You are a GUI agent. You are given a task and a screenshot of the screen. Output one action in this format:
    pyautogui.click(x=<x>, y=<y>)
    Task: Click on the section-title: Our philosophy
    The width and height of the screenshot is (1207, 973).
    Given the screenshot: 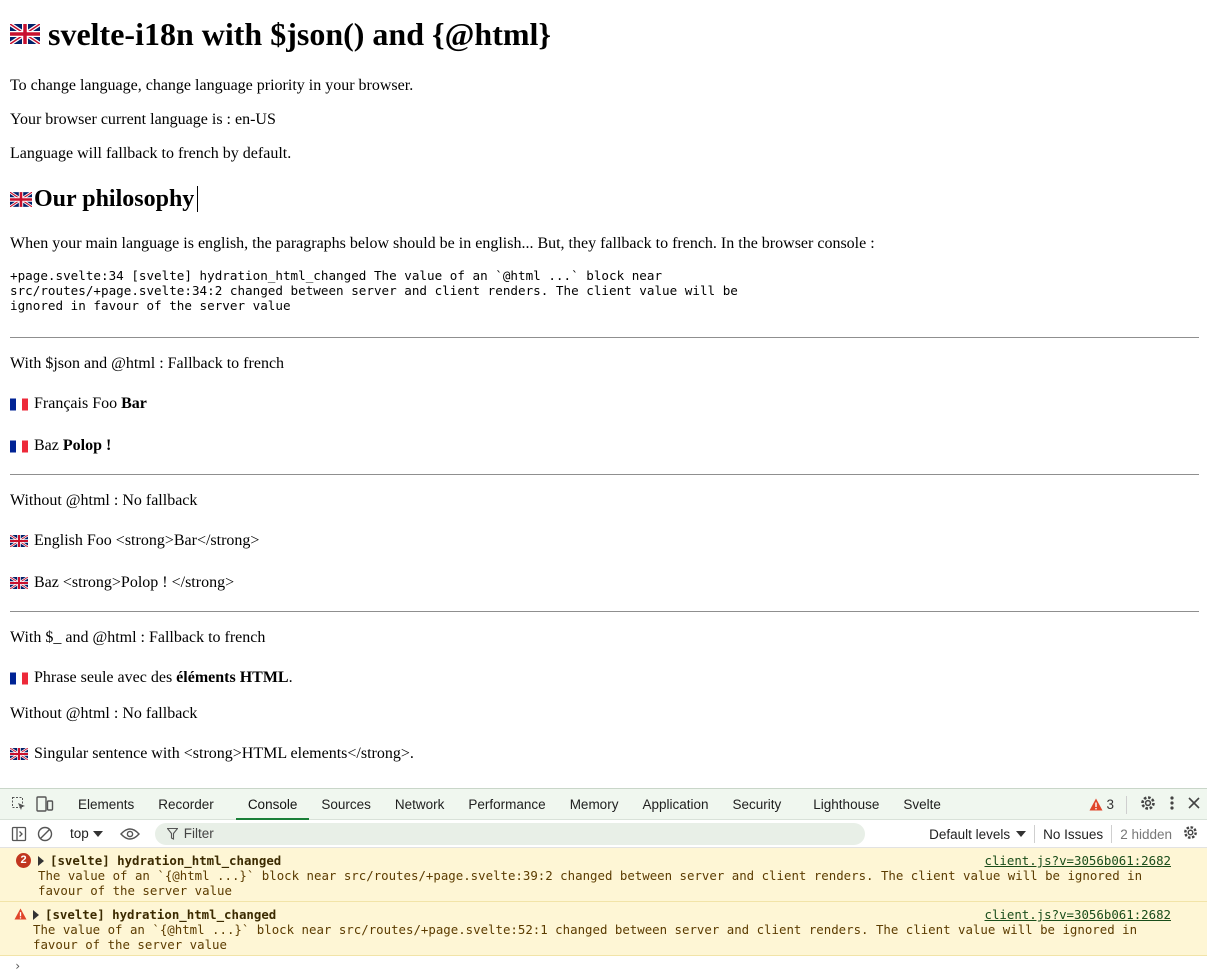 What is the action you would take?
    pyautogui.click(x=114, y=199)
    